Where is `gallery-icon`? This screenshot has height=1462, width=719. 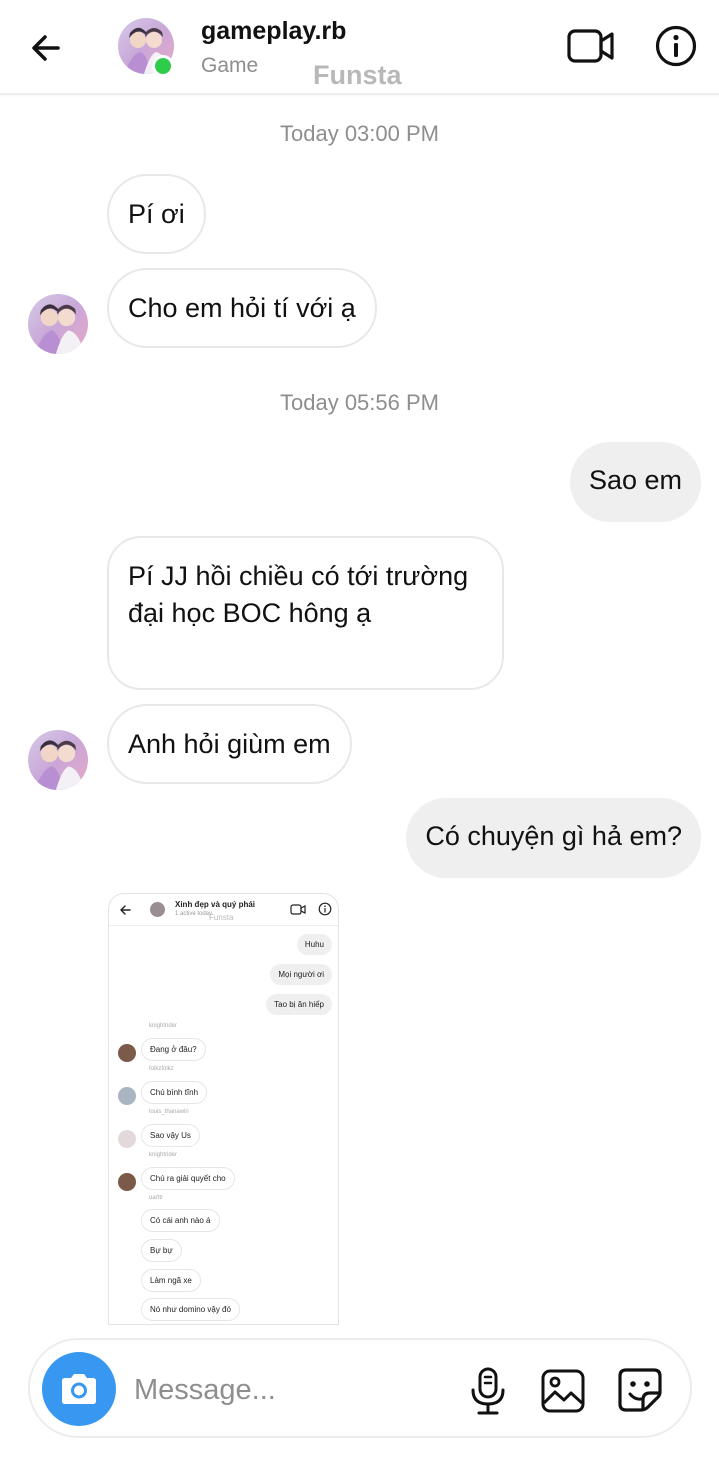 gallery-icon is located at coordinates (563, 1391).